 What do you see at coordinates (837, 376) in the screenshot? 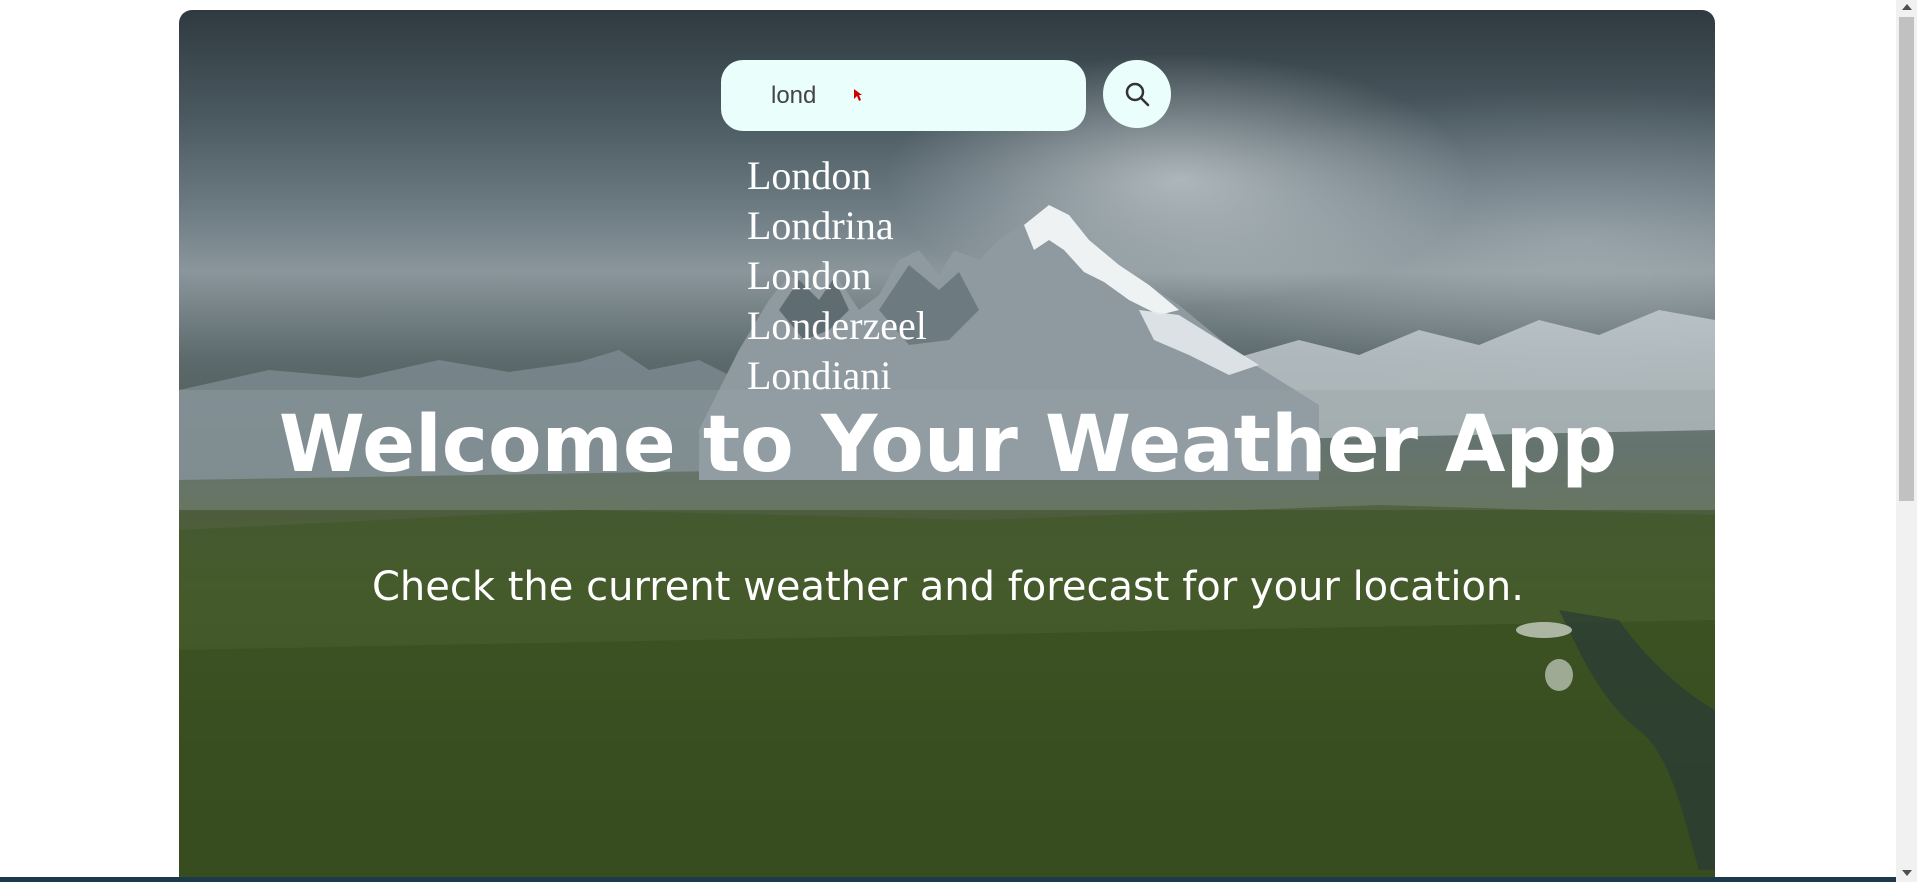
I see `suggestion-item: Londiani` at bounding box center [837, 376].